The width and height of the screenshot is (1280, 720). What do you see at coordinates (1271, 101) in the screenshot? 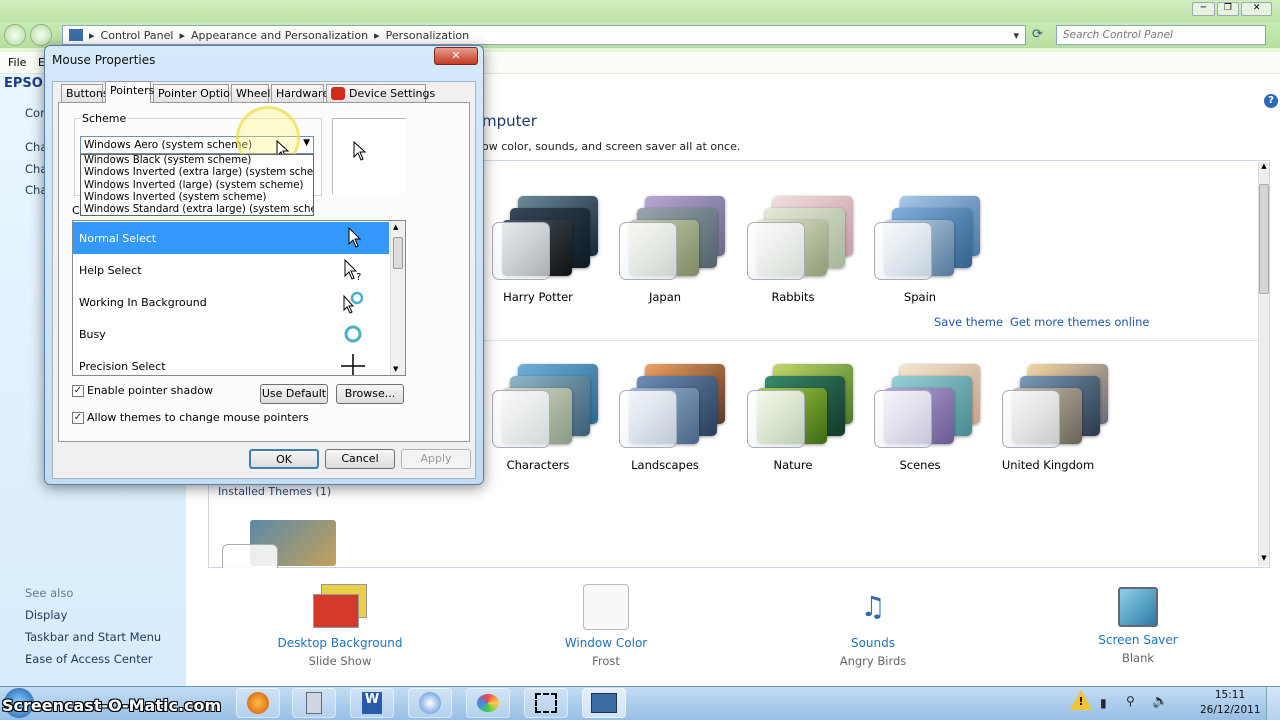
I see `help-icon: ?` at bounding box center [1271, 101].